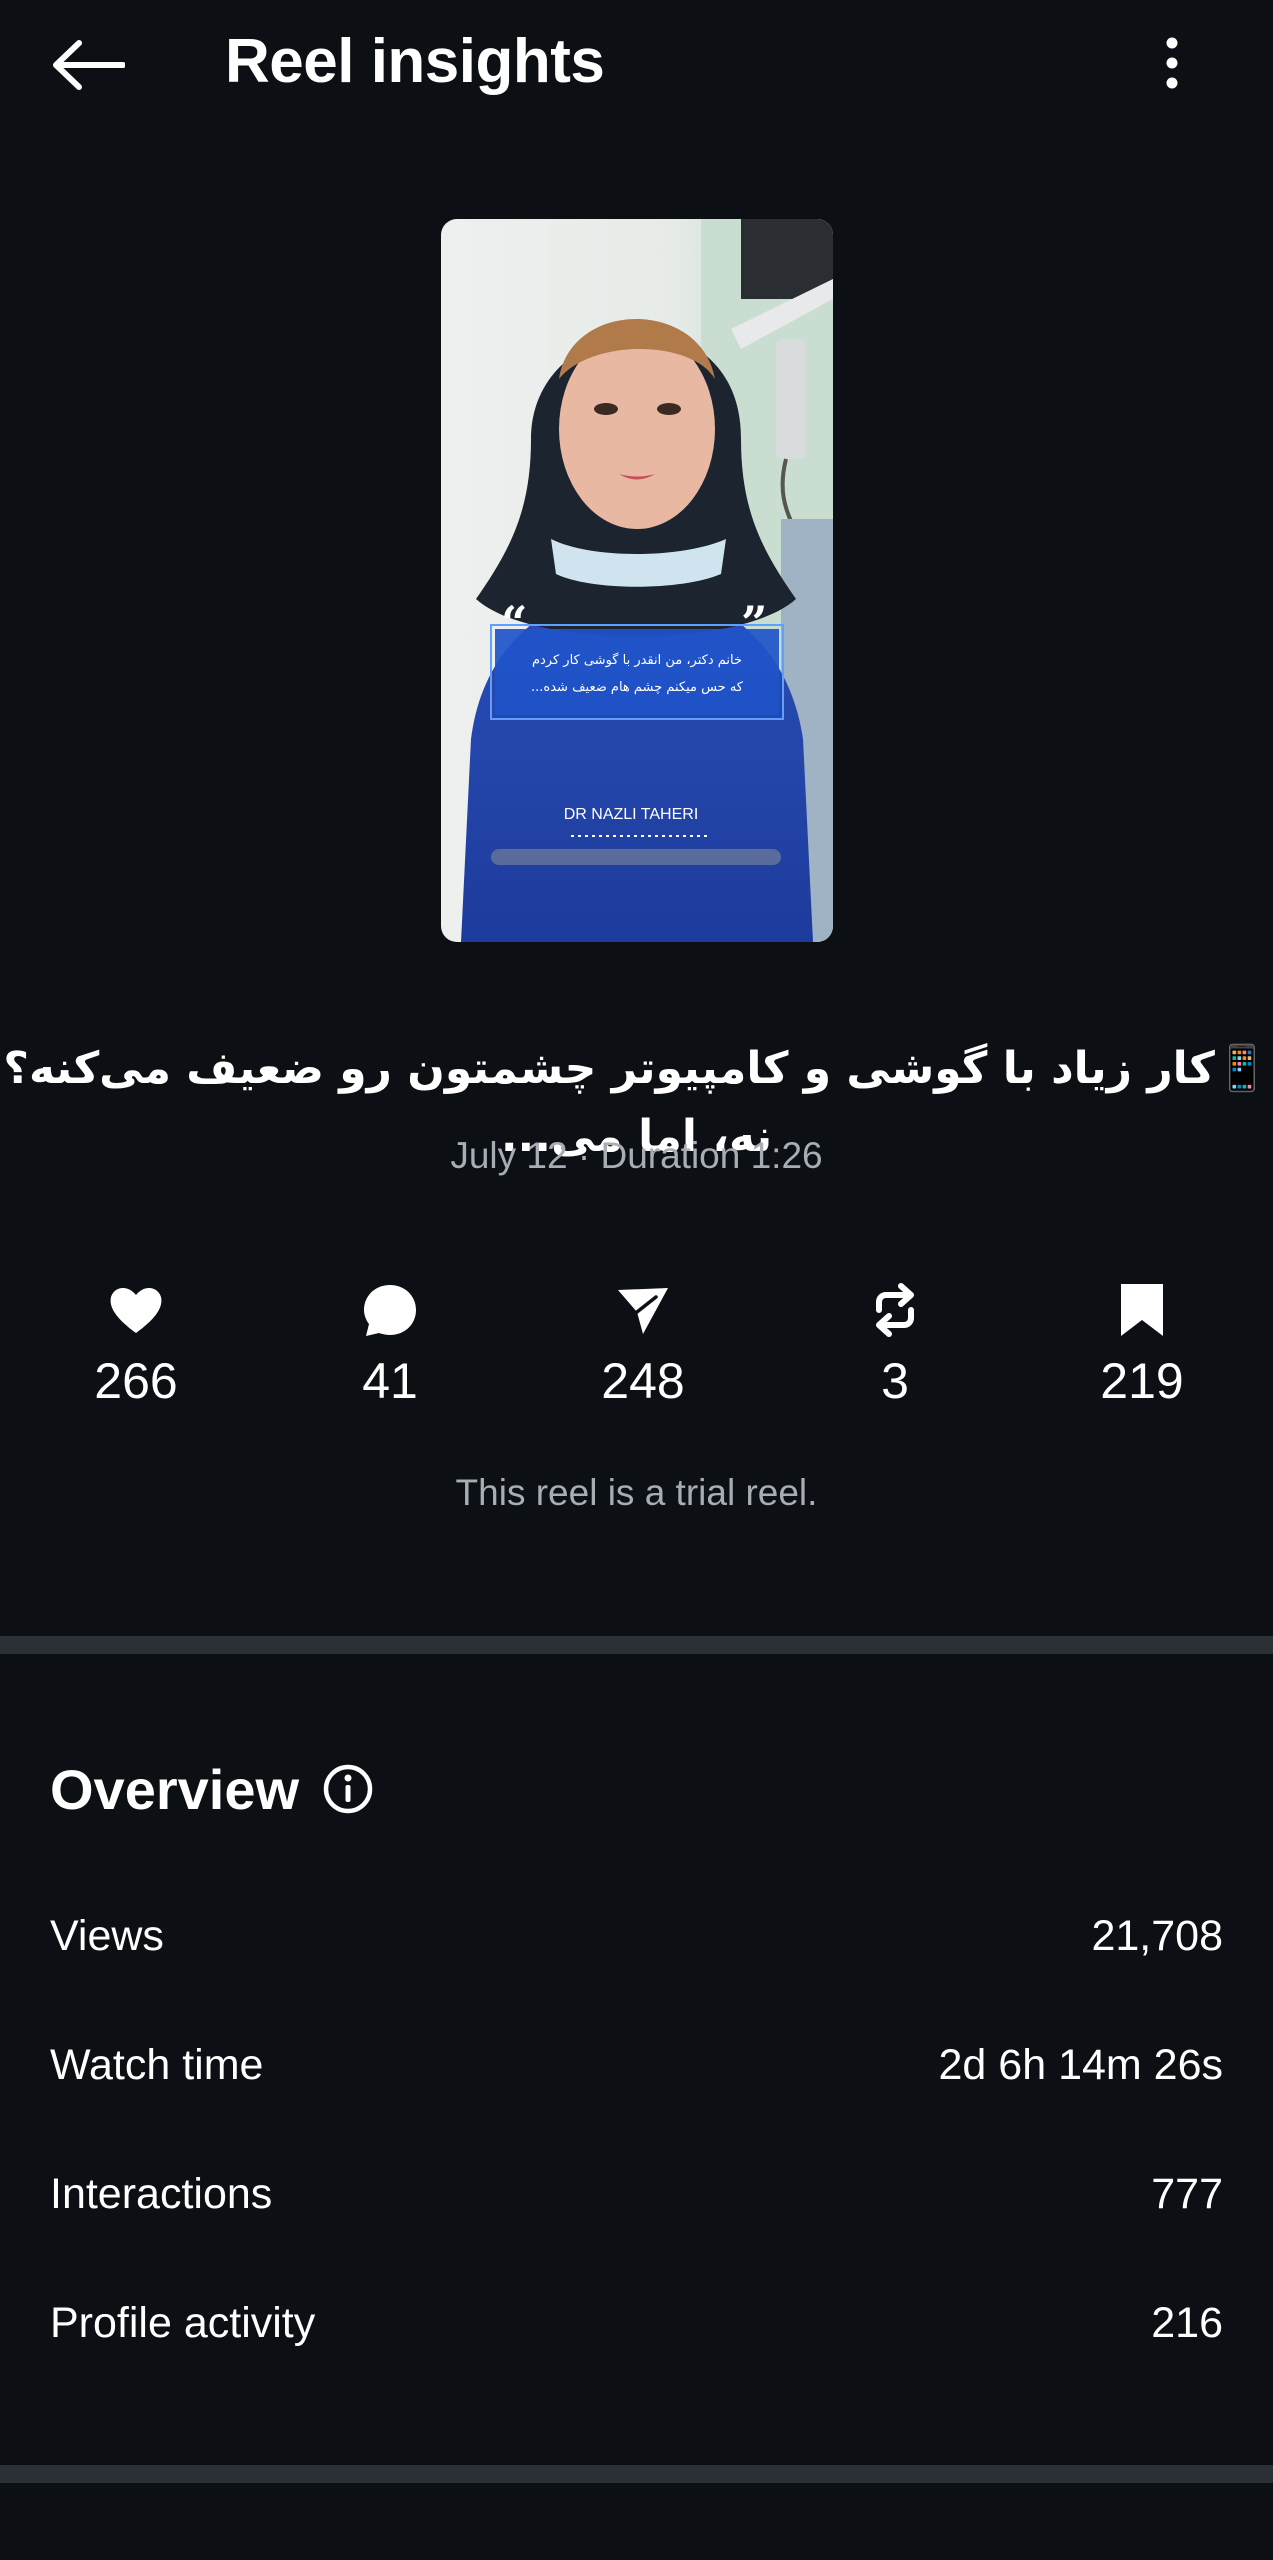 The image size is (1273, 2560). Describe the element at coordinates (636, 1155) in the screenshot. I see `reel-meta: July 12 · Duration 1:26` at that location.